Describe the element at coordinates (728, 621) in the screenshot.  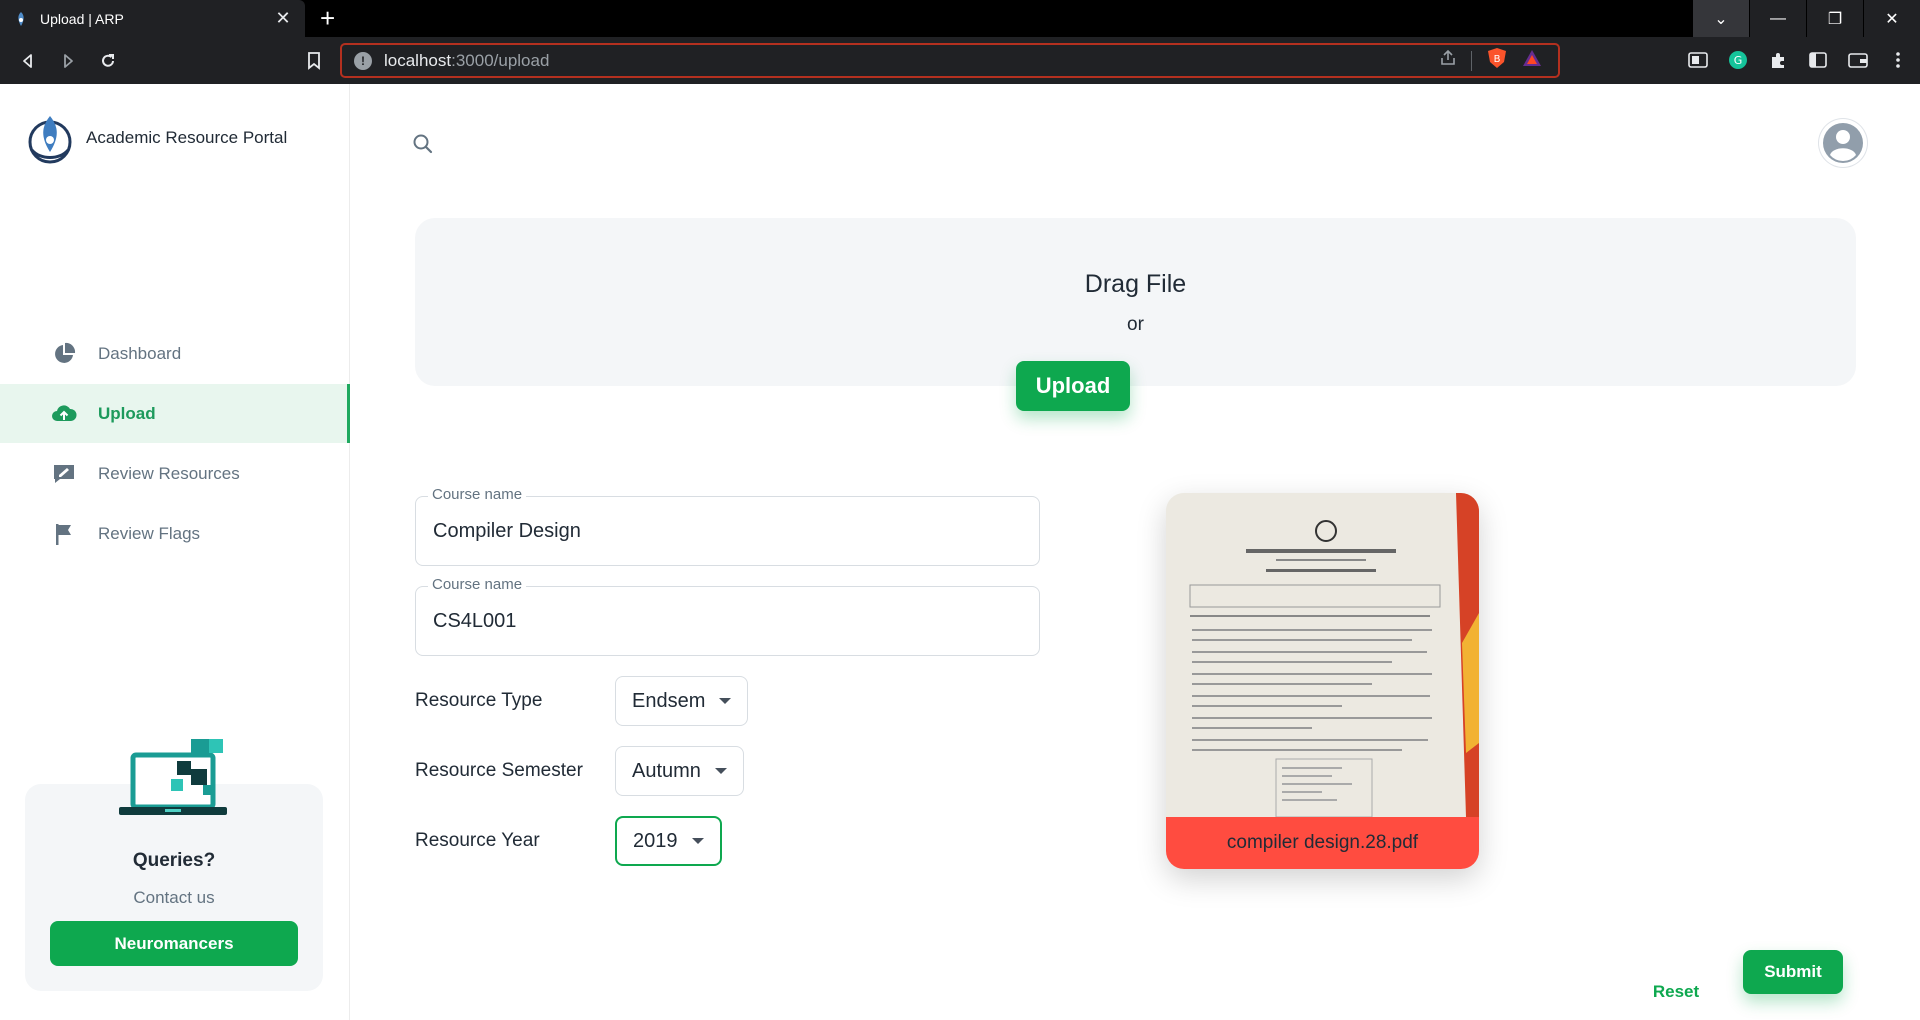
I see `course-code-input` at that location.